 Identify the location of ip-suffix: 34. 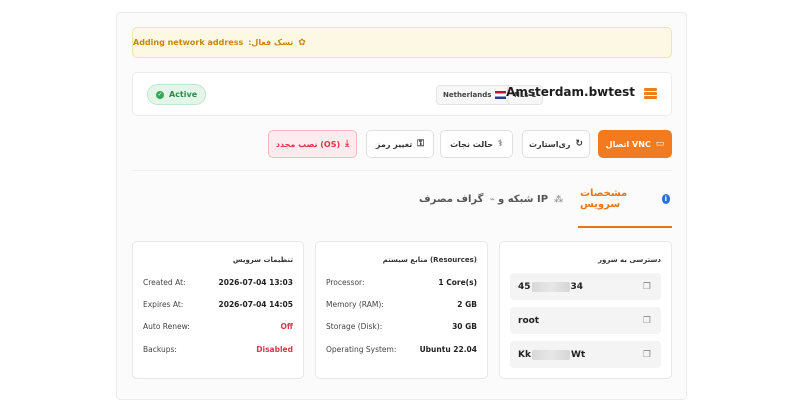
(577, 286).